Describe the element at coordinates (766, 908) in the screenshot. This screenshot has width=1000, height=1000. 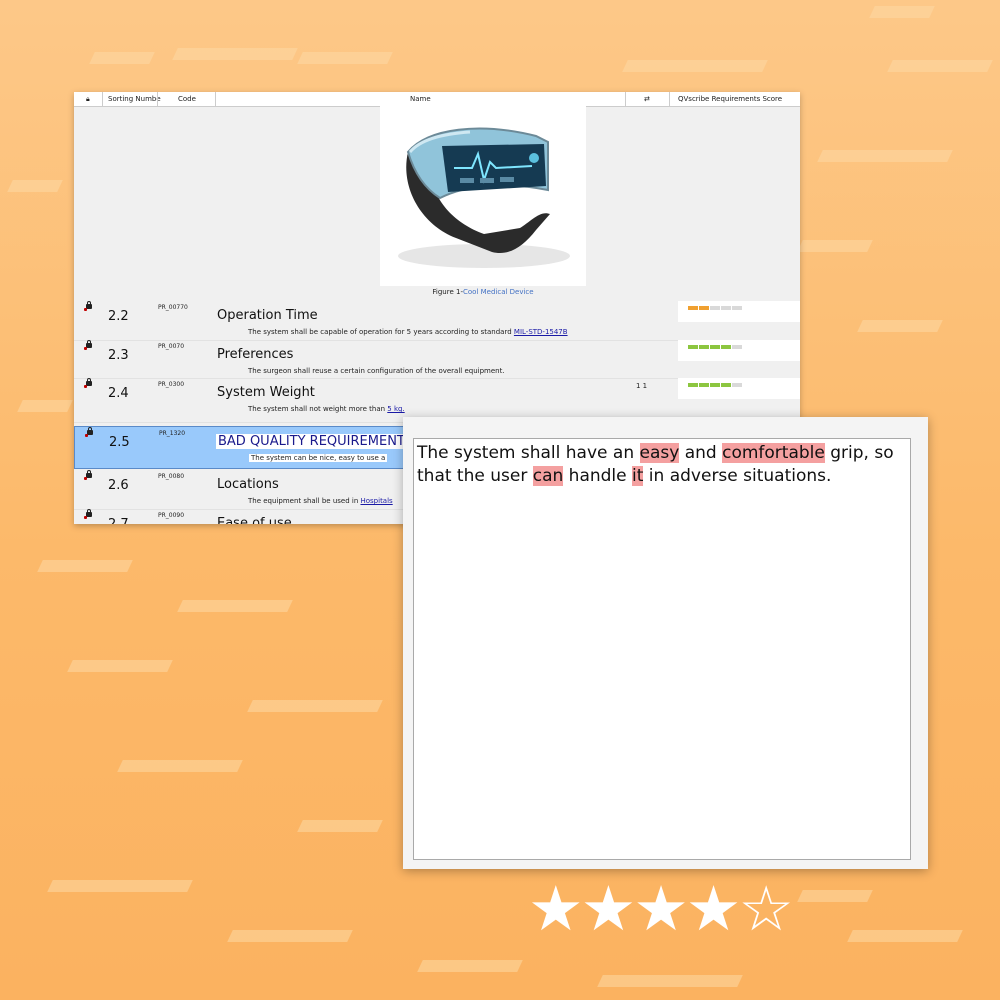
I see `empty-star-icon: ☆` at that location.